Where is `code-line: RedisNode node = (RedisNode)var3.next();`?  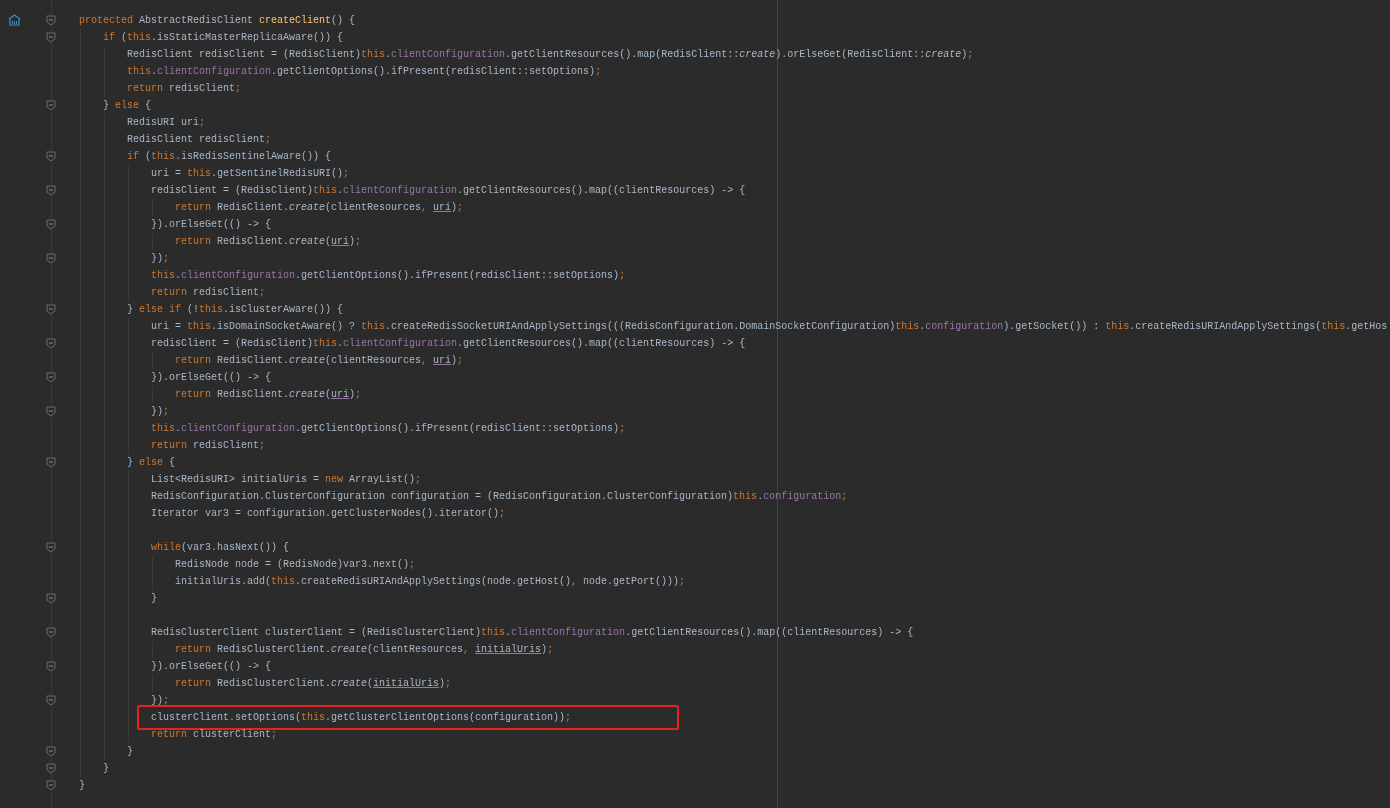
code-line: RedisNode node = (RedisNode)var3.next(); is located at coordinates (295, 565).